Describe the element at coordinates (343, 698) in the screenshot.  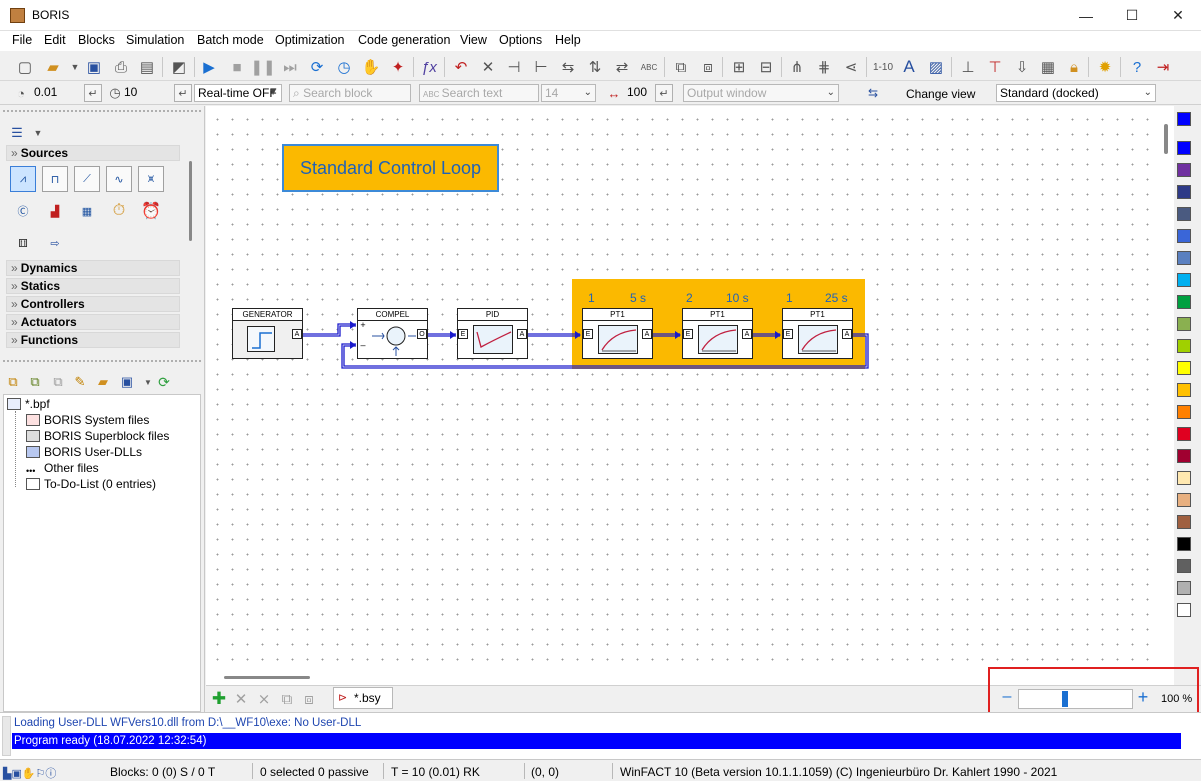
I see `system-file-icon: ⊳` at that location.